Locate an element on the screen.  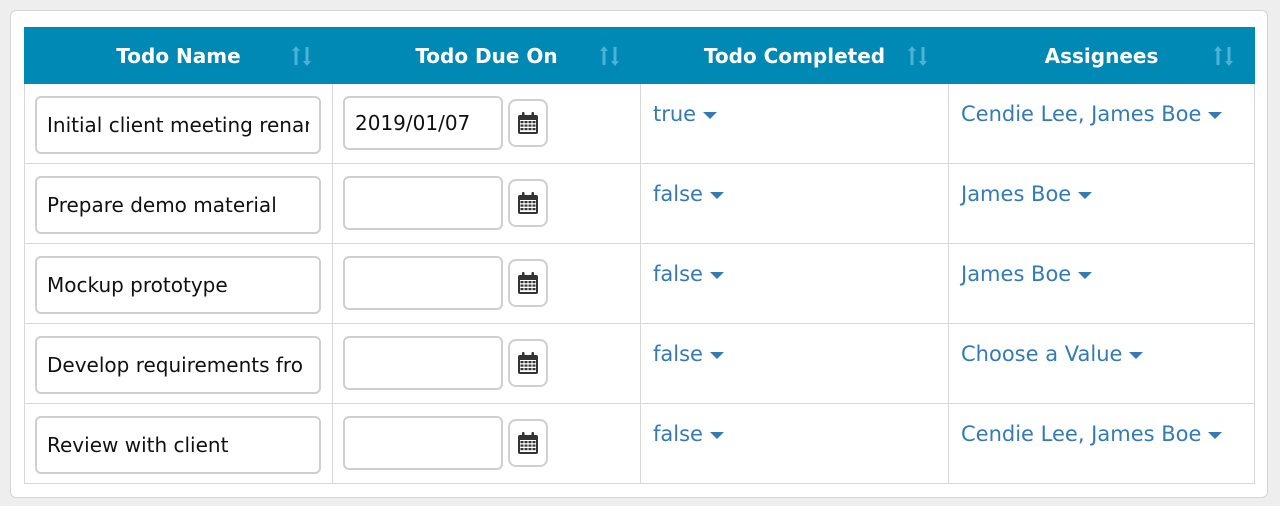
todo-completed-cell: true is located at coordinates (794, 123).